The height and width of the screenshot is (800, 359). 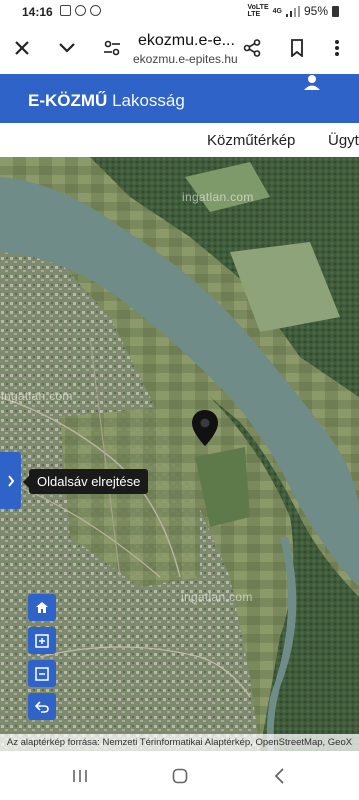 I want to click on chevron-right-icon, so click(x=10, y=480).